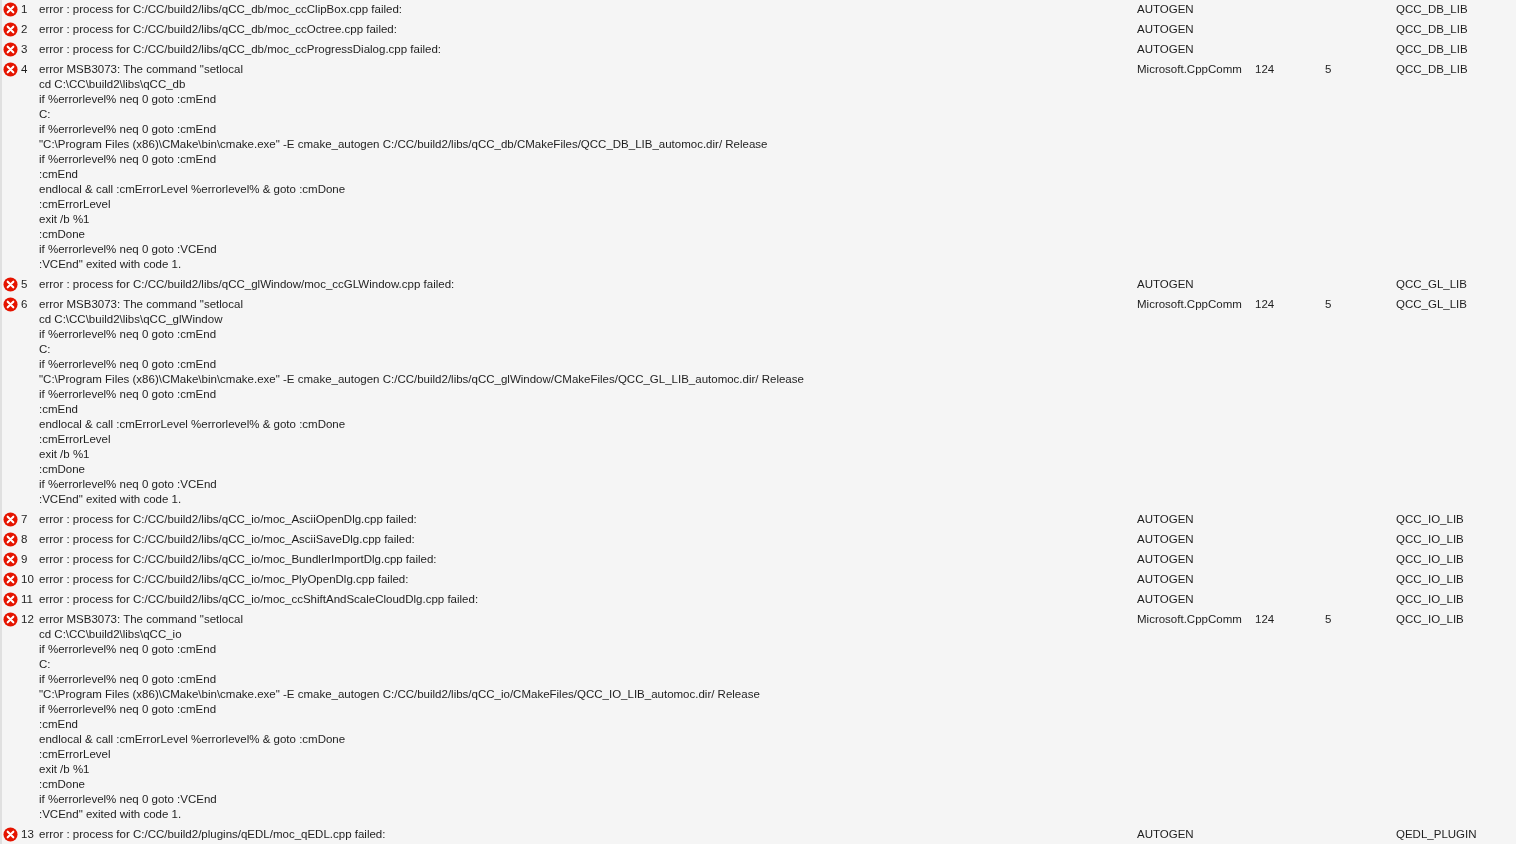  What do you see at coordinates (228, 519) in the screenshot?
I see `error-description: error : process for C:/CC/build2/libs/qCC_io/moc_AsciiOpenDlg.cpp failed:` at bounding box center [228, 519].